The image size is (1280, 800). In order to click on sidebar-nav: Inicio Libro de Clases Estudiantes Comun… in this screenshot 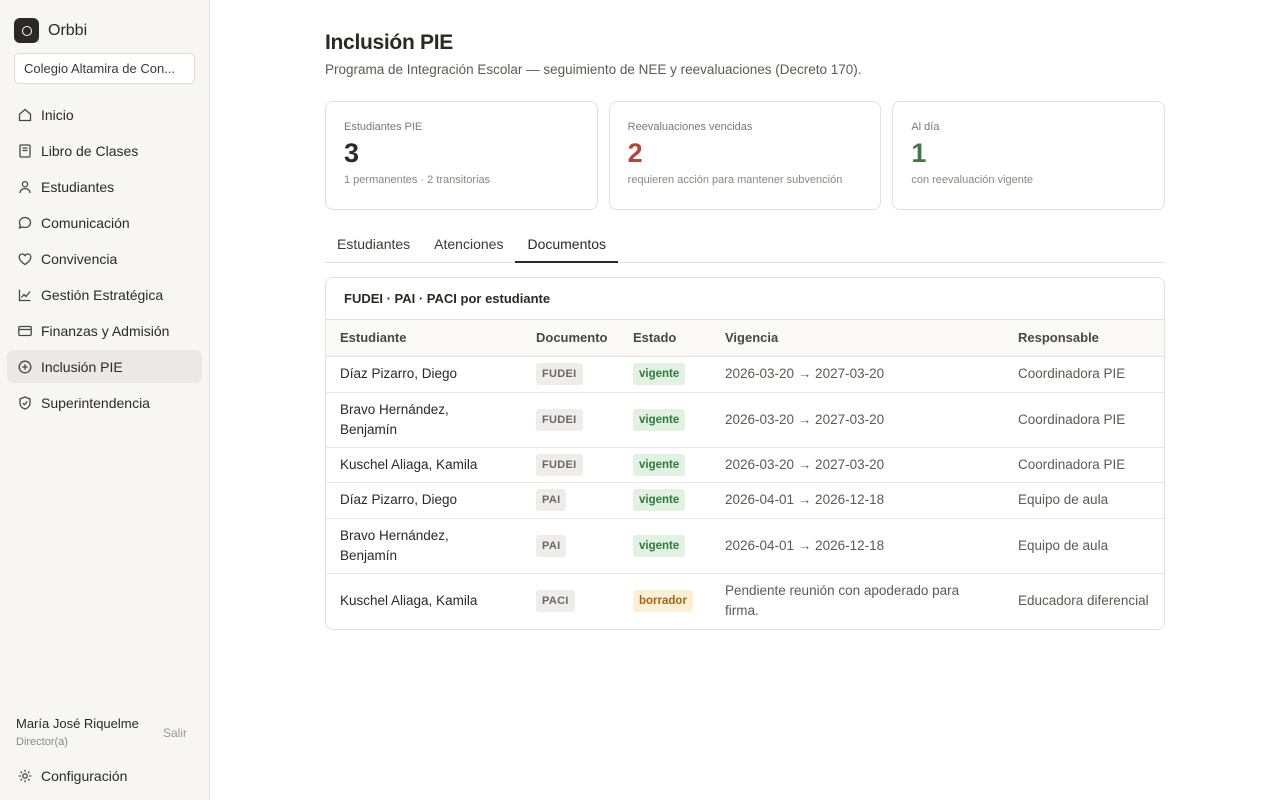, I will do `click(104, 260)`.